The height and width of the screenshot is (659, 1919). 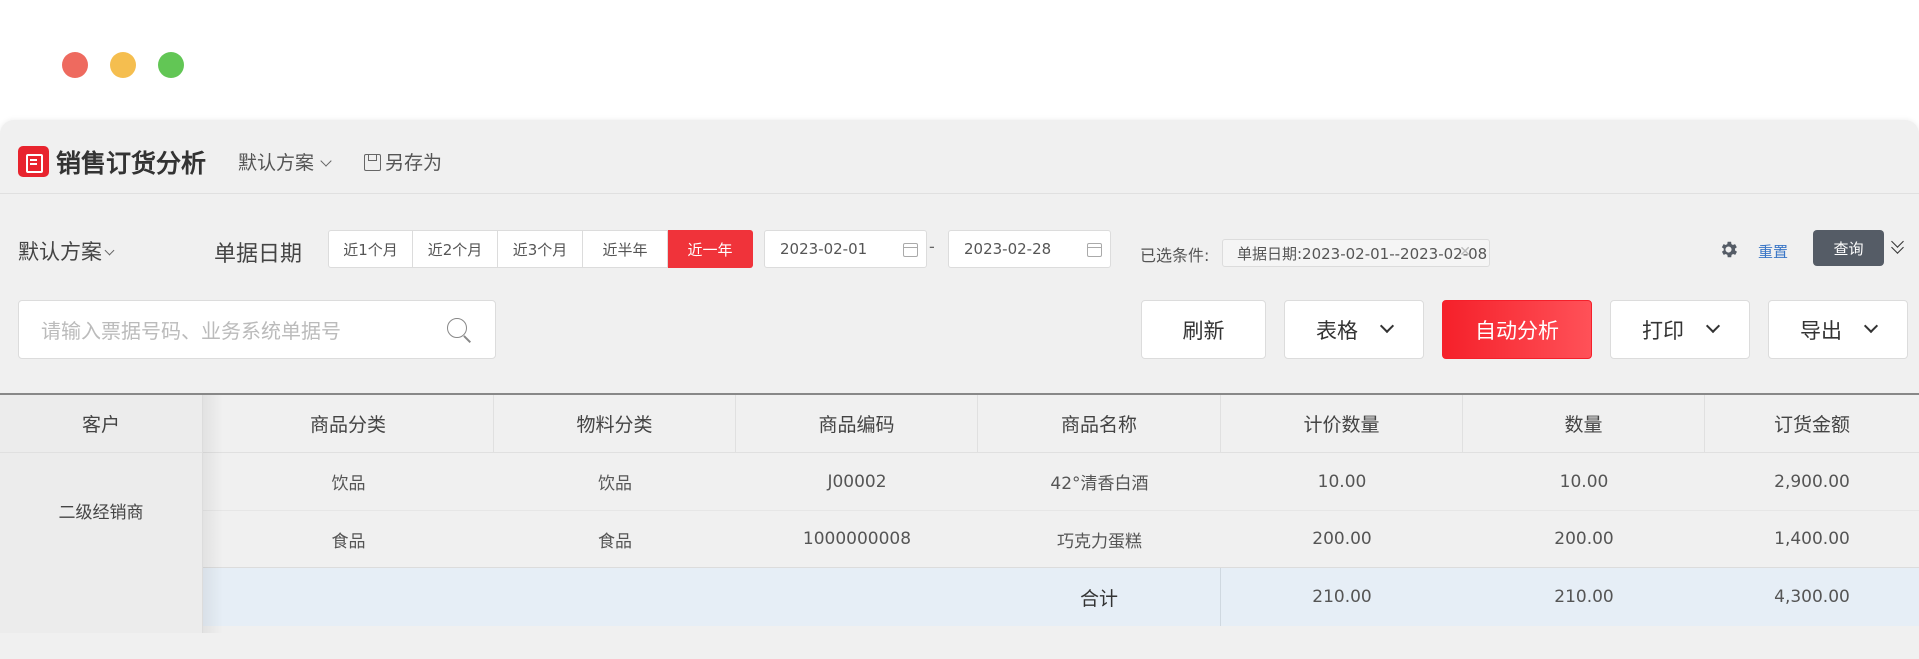 I want to click on column-header-quantity: 数量, so click(x=1584, y=423).